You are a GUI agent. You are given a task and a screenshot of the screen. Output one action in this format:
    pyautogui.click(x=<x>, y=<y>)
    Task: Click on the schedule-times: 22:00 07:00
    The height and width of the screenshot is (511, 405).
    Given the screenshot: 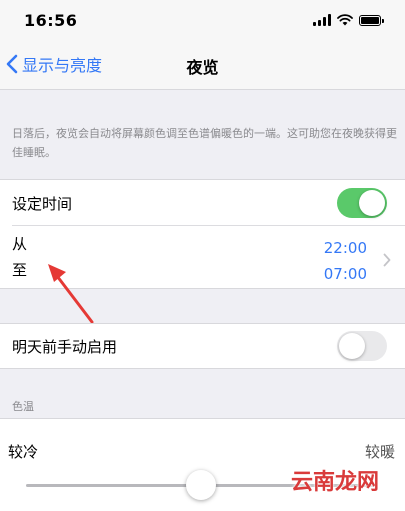 What is the action you would take?
    pyautogui.click(x=345, y=261)
    